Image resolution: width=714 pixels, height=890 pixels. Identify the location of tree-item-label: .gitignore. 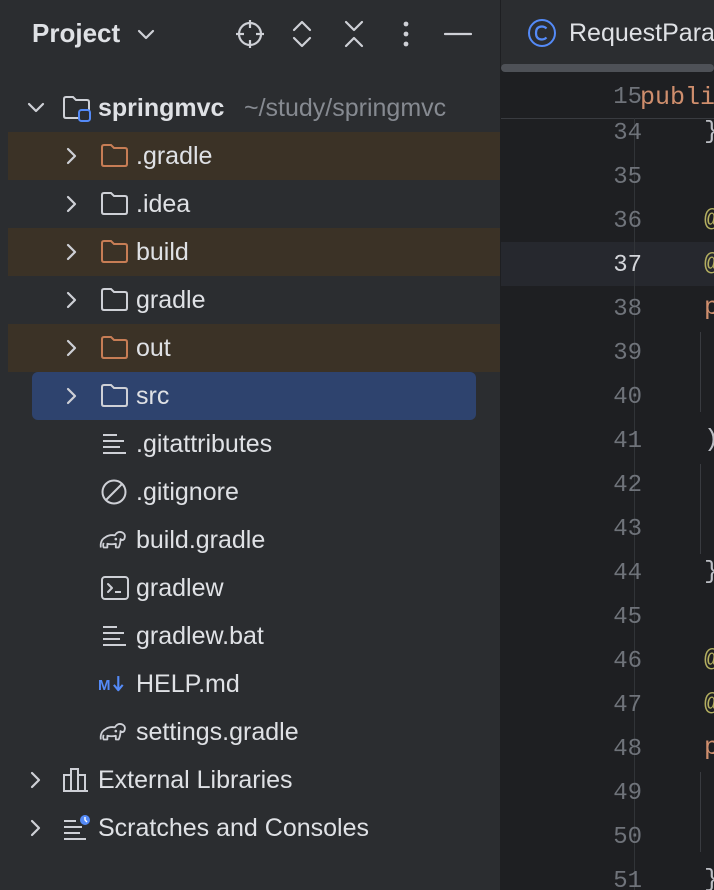
(187, 492).